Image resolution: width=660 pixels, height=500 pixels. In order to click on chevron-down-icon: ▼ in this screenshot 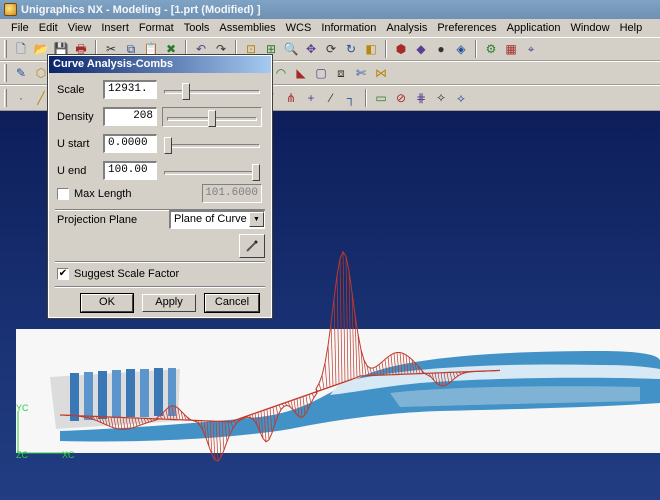, I will do `click(256, 219)`.